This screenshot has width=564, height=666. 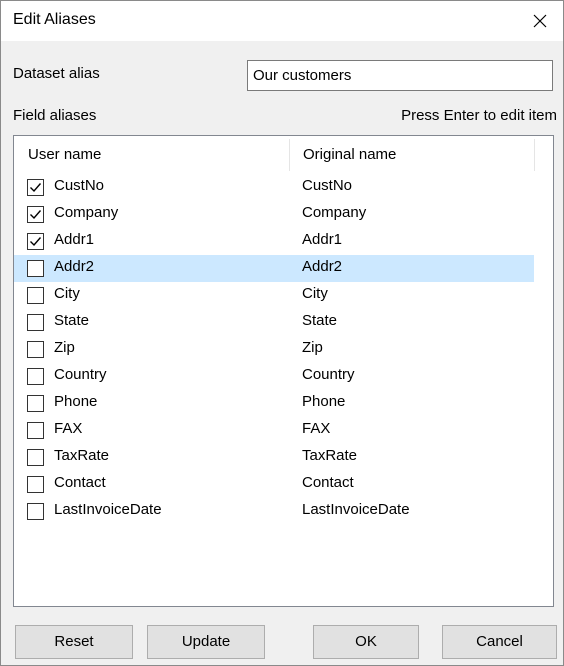 What do you see at coordinates (274, 214) in the screenshot?
I see `list-item: Company Company` at bounding box center [274, 214].